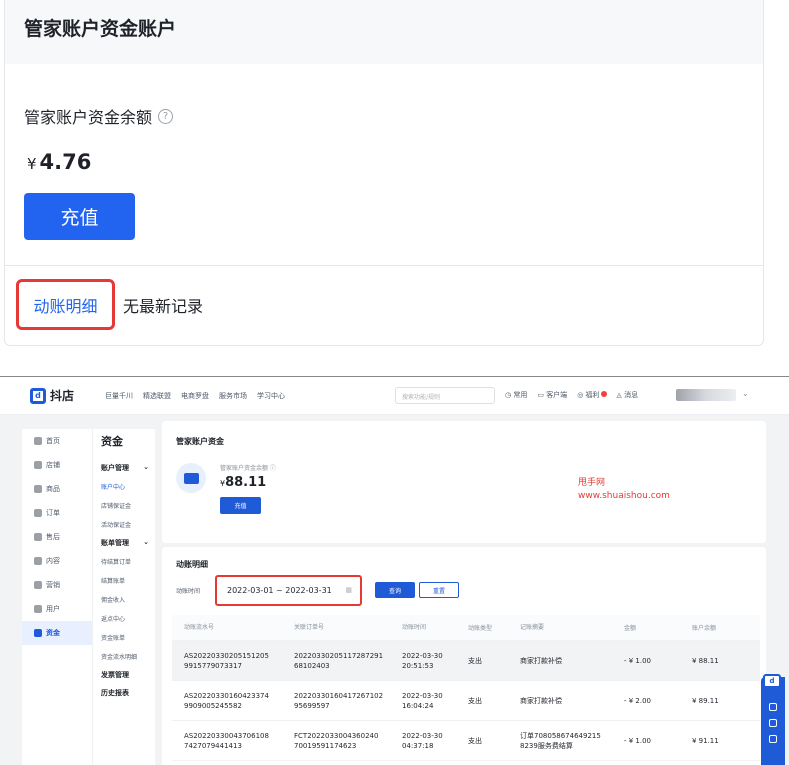 The height and width of the screenshot is (765, 789). Describe the element at coordinates (439, 590) in the screenshot. I see `reset-button: 重置` at that location.